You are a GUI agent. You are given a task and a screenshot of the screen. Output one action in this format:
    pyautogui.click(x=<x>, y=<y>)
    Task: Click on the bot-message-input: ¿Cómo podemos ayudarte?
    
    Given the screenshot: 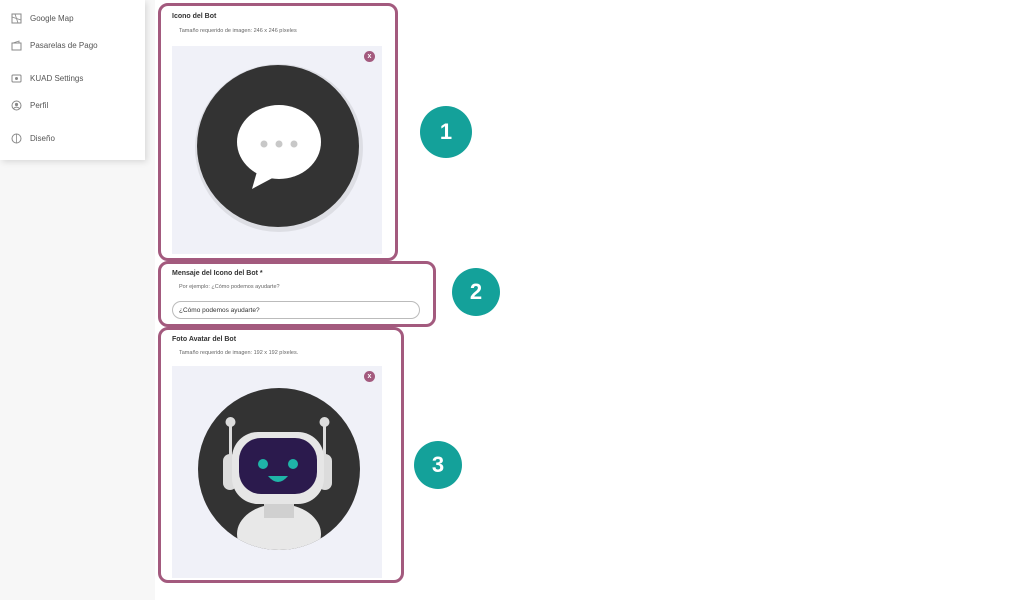 What is the action you would take?
    pyautogui.click(x=296, y=310)
    